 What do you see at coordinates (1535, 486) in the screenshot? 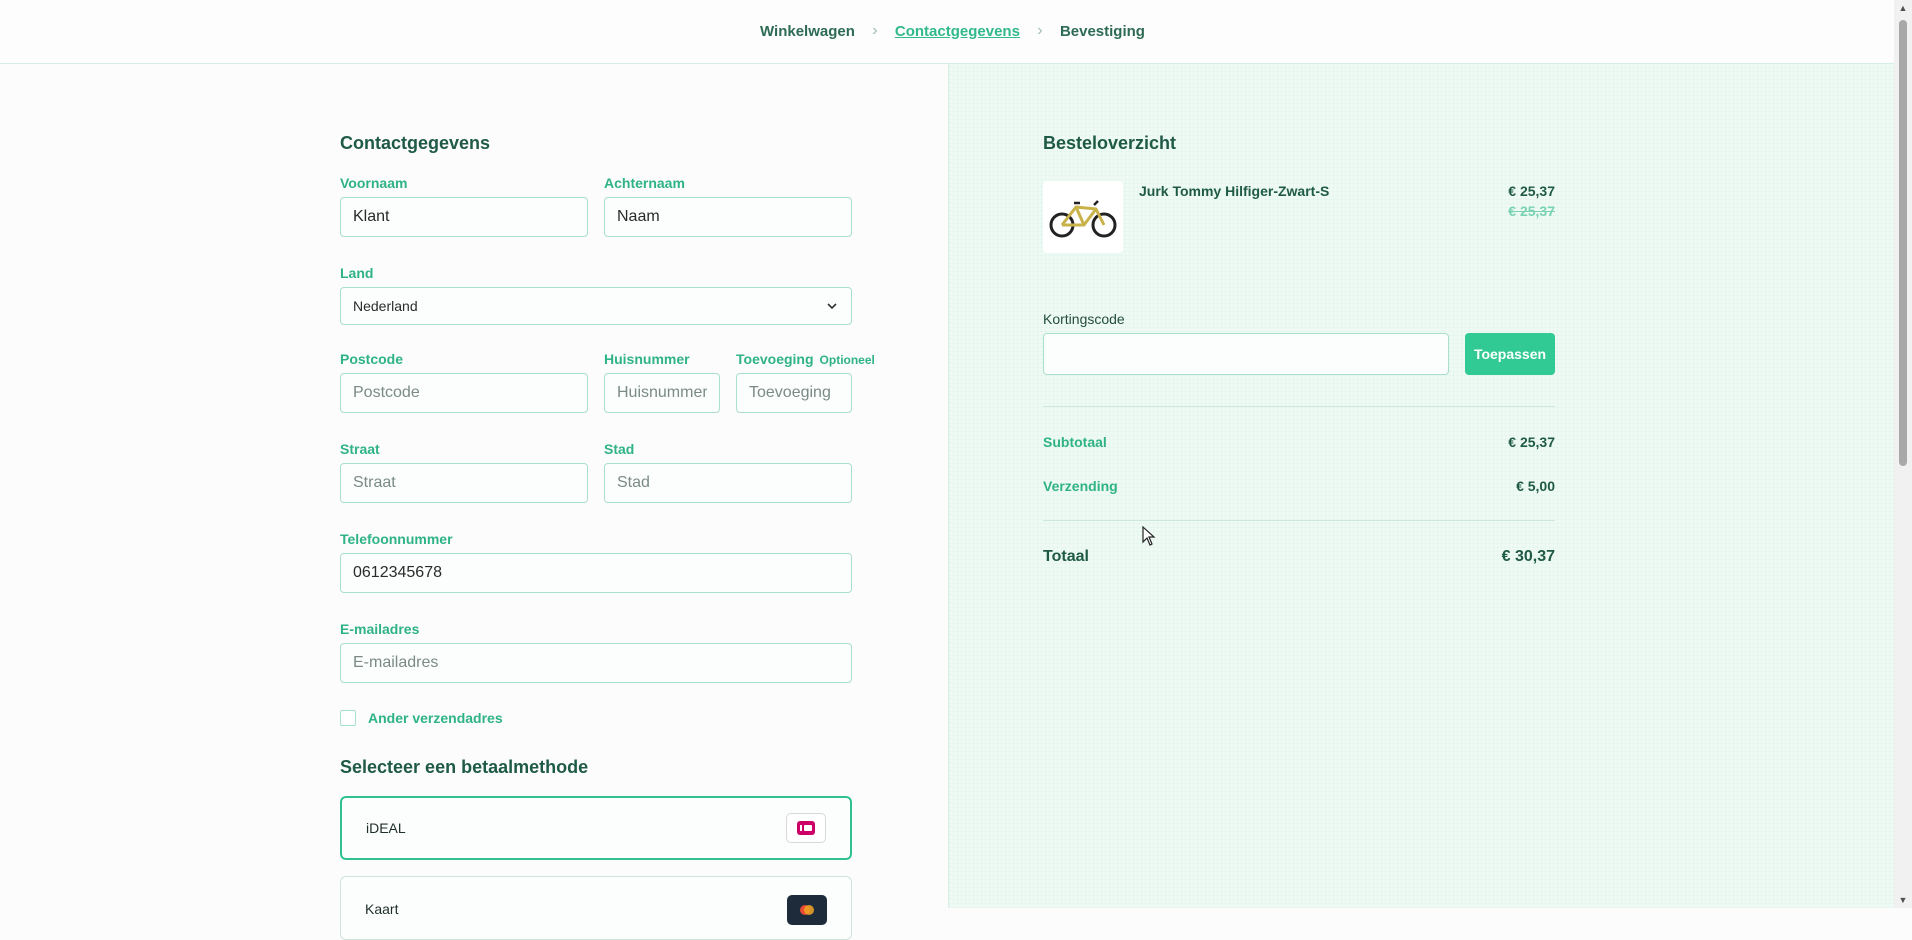
I see `shipping-value: € 5,00` at bounding box center [1535, 486].